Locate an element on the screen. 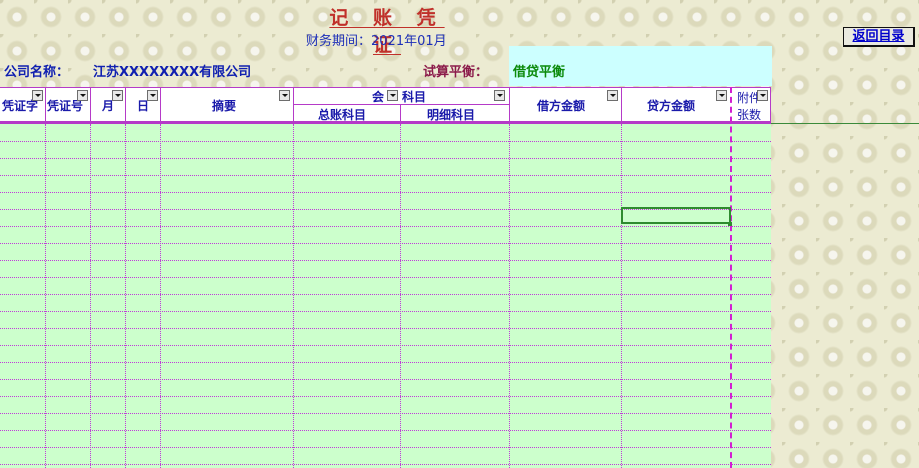 The image size is (919, 468). col-header-attachments-2: 张数 is located at coordinates (749, 115).